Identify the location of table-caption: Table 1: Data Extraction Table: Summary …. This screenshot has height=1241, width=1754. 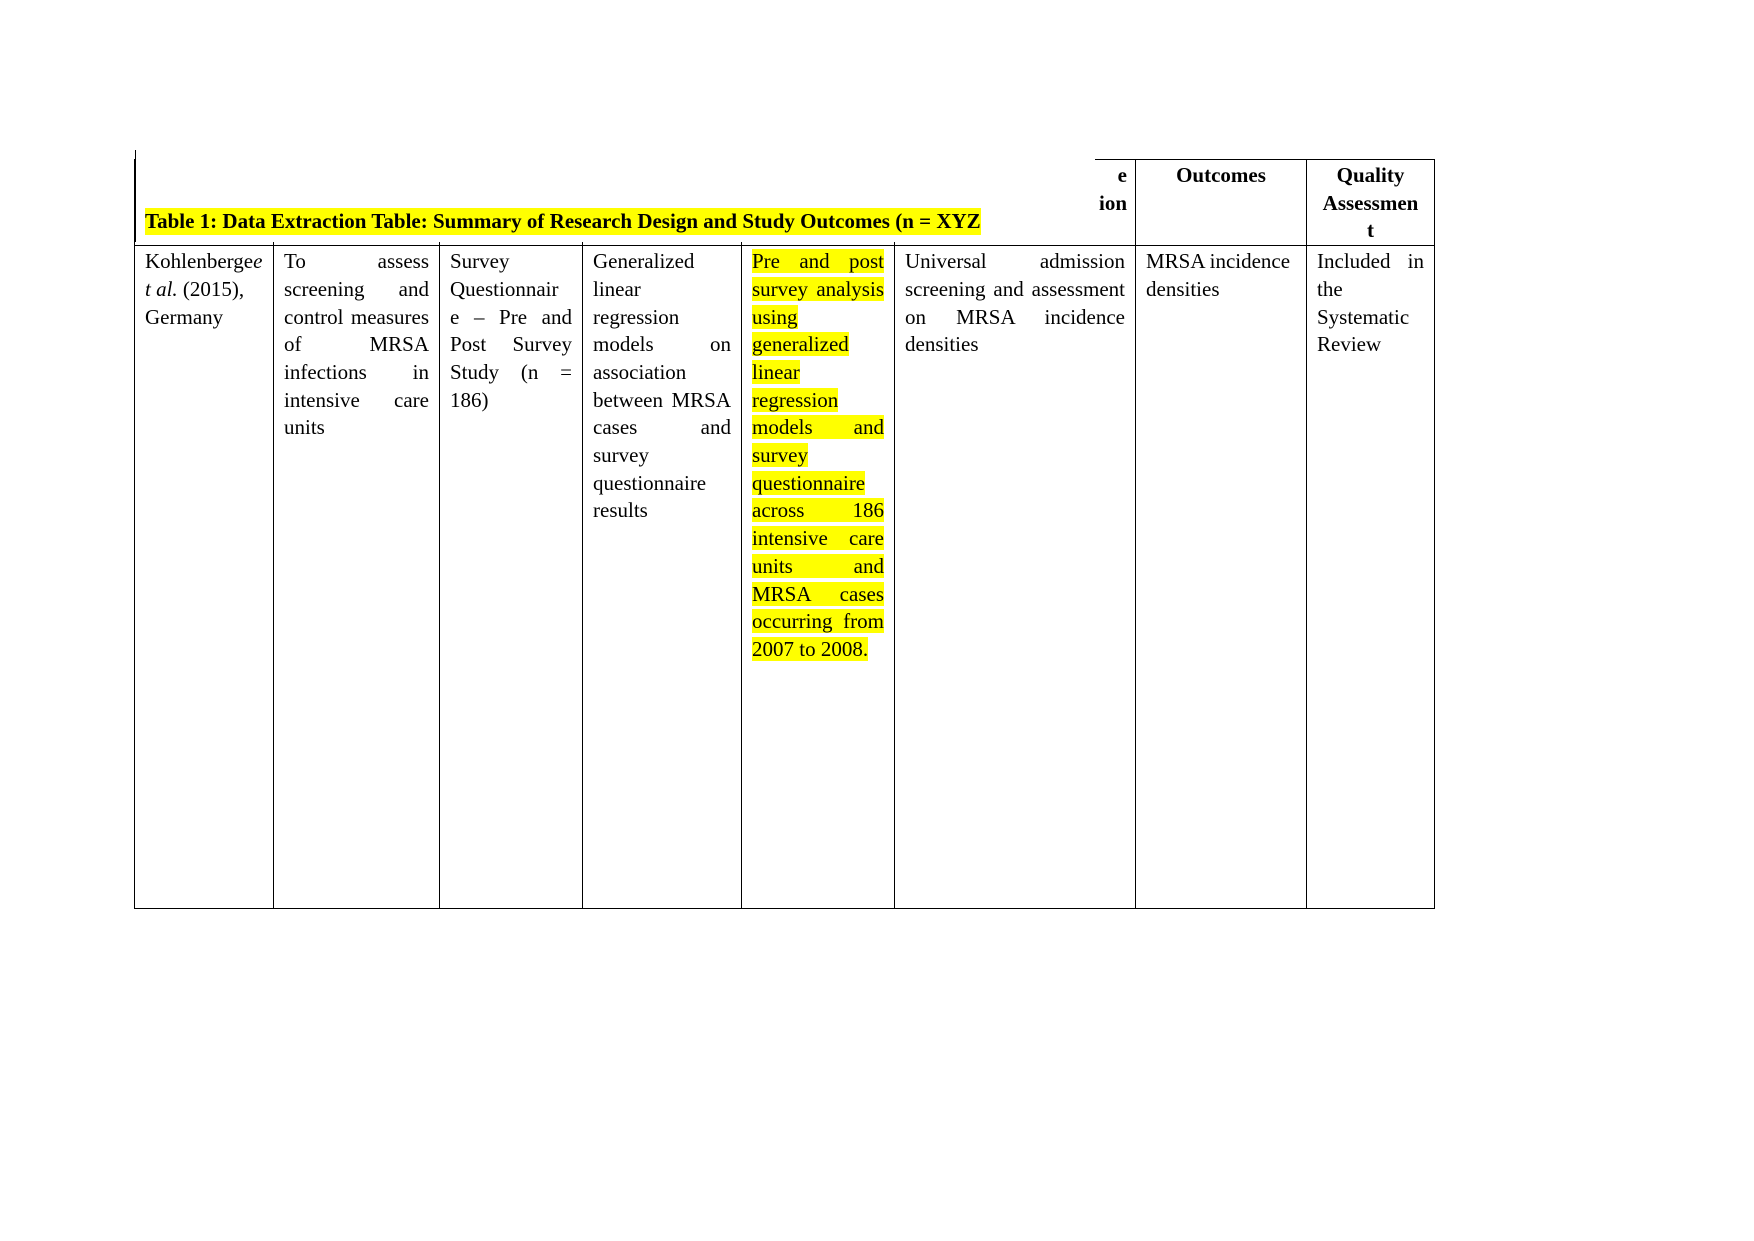
(563, 221).